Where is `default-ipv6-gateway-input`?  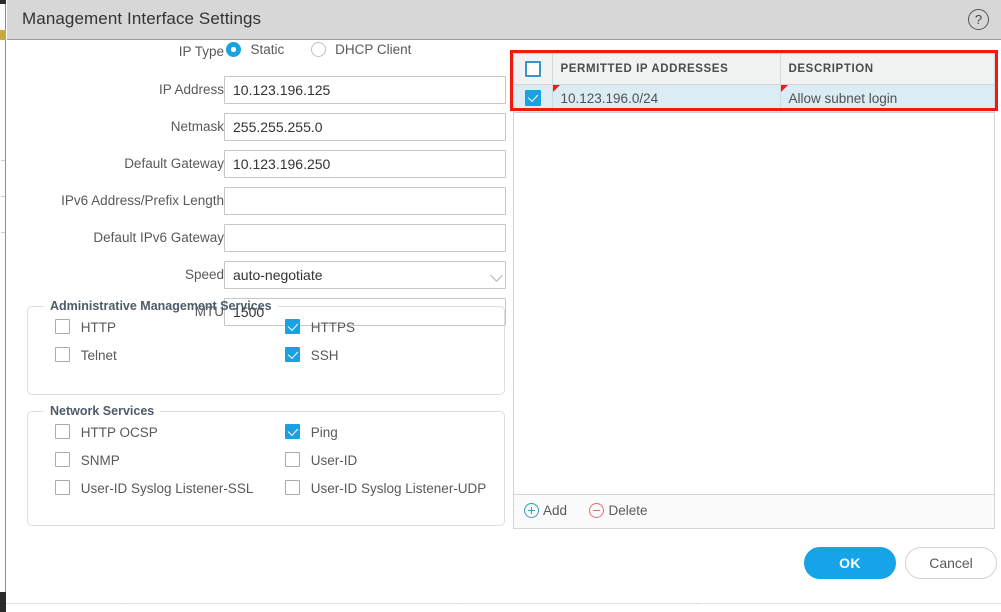 default-ipv6-gateway-input is located at coordinates (365, 238).